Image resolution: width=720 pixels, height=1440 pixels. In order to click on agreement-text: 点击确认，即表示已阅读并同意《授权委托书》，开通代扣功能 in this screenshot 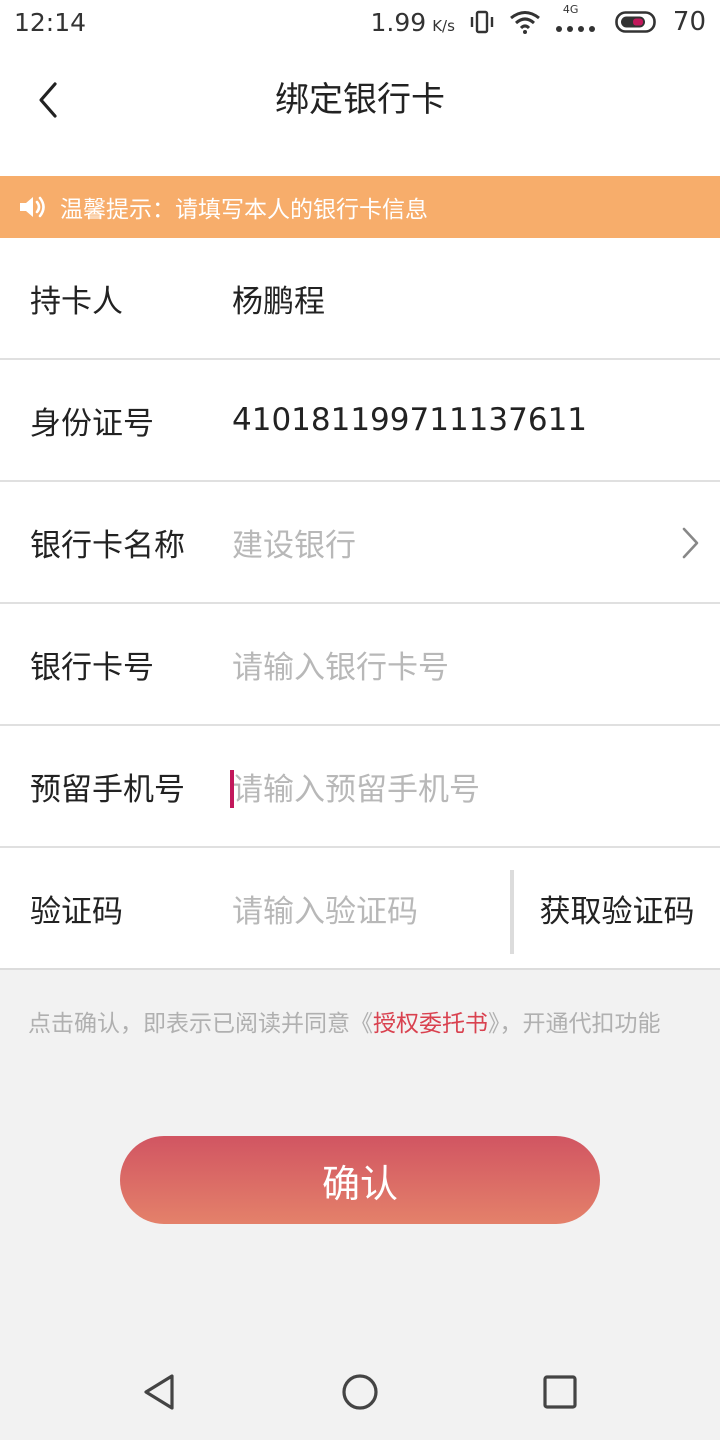, I will do `click(368, 1021)`.